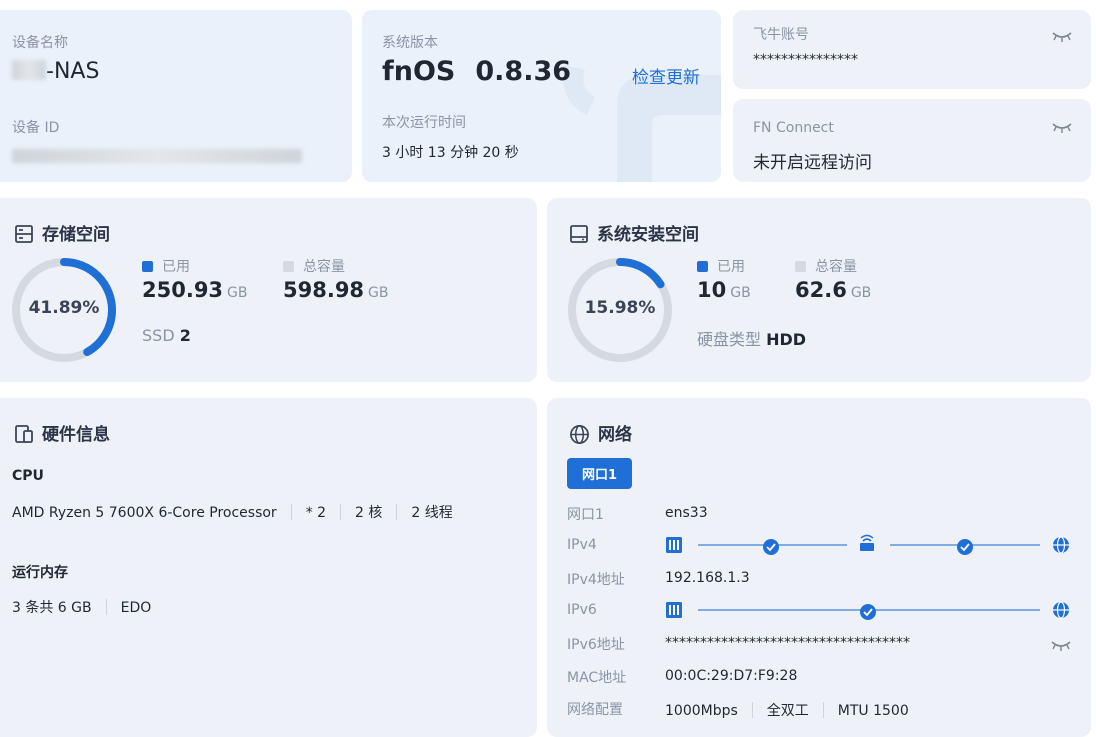 This screenshot has height=737, width=1096. What do you see at coordinates (523, 71) in the screenshot?
I see `os-version: 0.8.36` at bounding box center [523, 71].